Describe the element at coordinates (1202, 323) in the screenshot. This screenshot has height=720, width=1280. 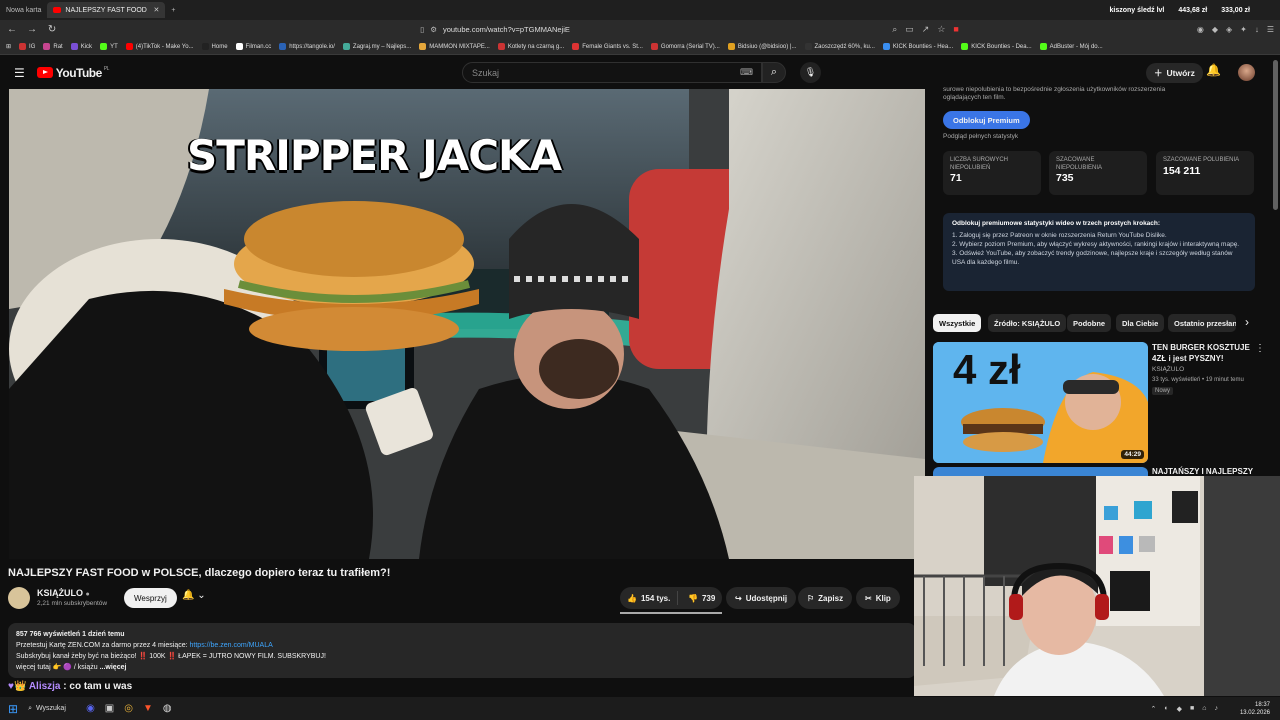
I see `chip-recent: Ostatnio przesłane` at that location.